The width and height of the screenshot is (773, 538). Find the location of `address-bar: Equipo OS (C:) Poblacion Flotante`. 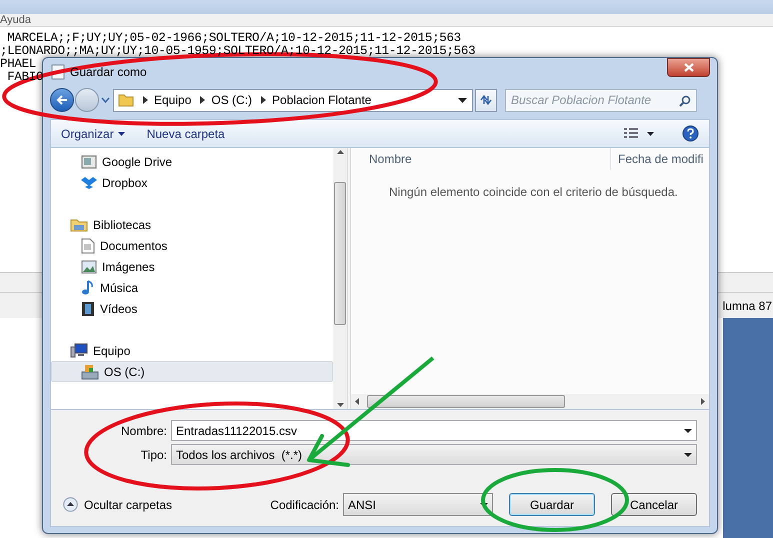

address-bar: Equipo OS (C:) Poblacion Flotante is located at coordinates (293, 100).